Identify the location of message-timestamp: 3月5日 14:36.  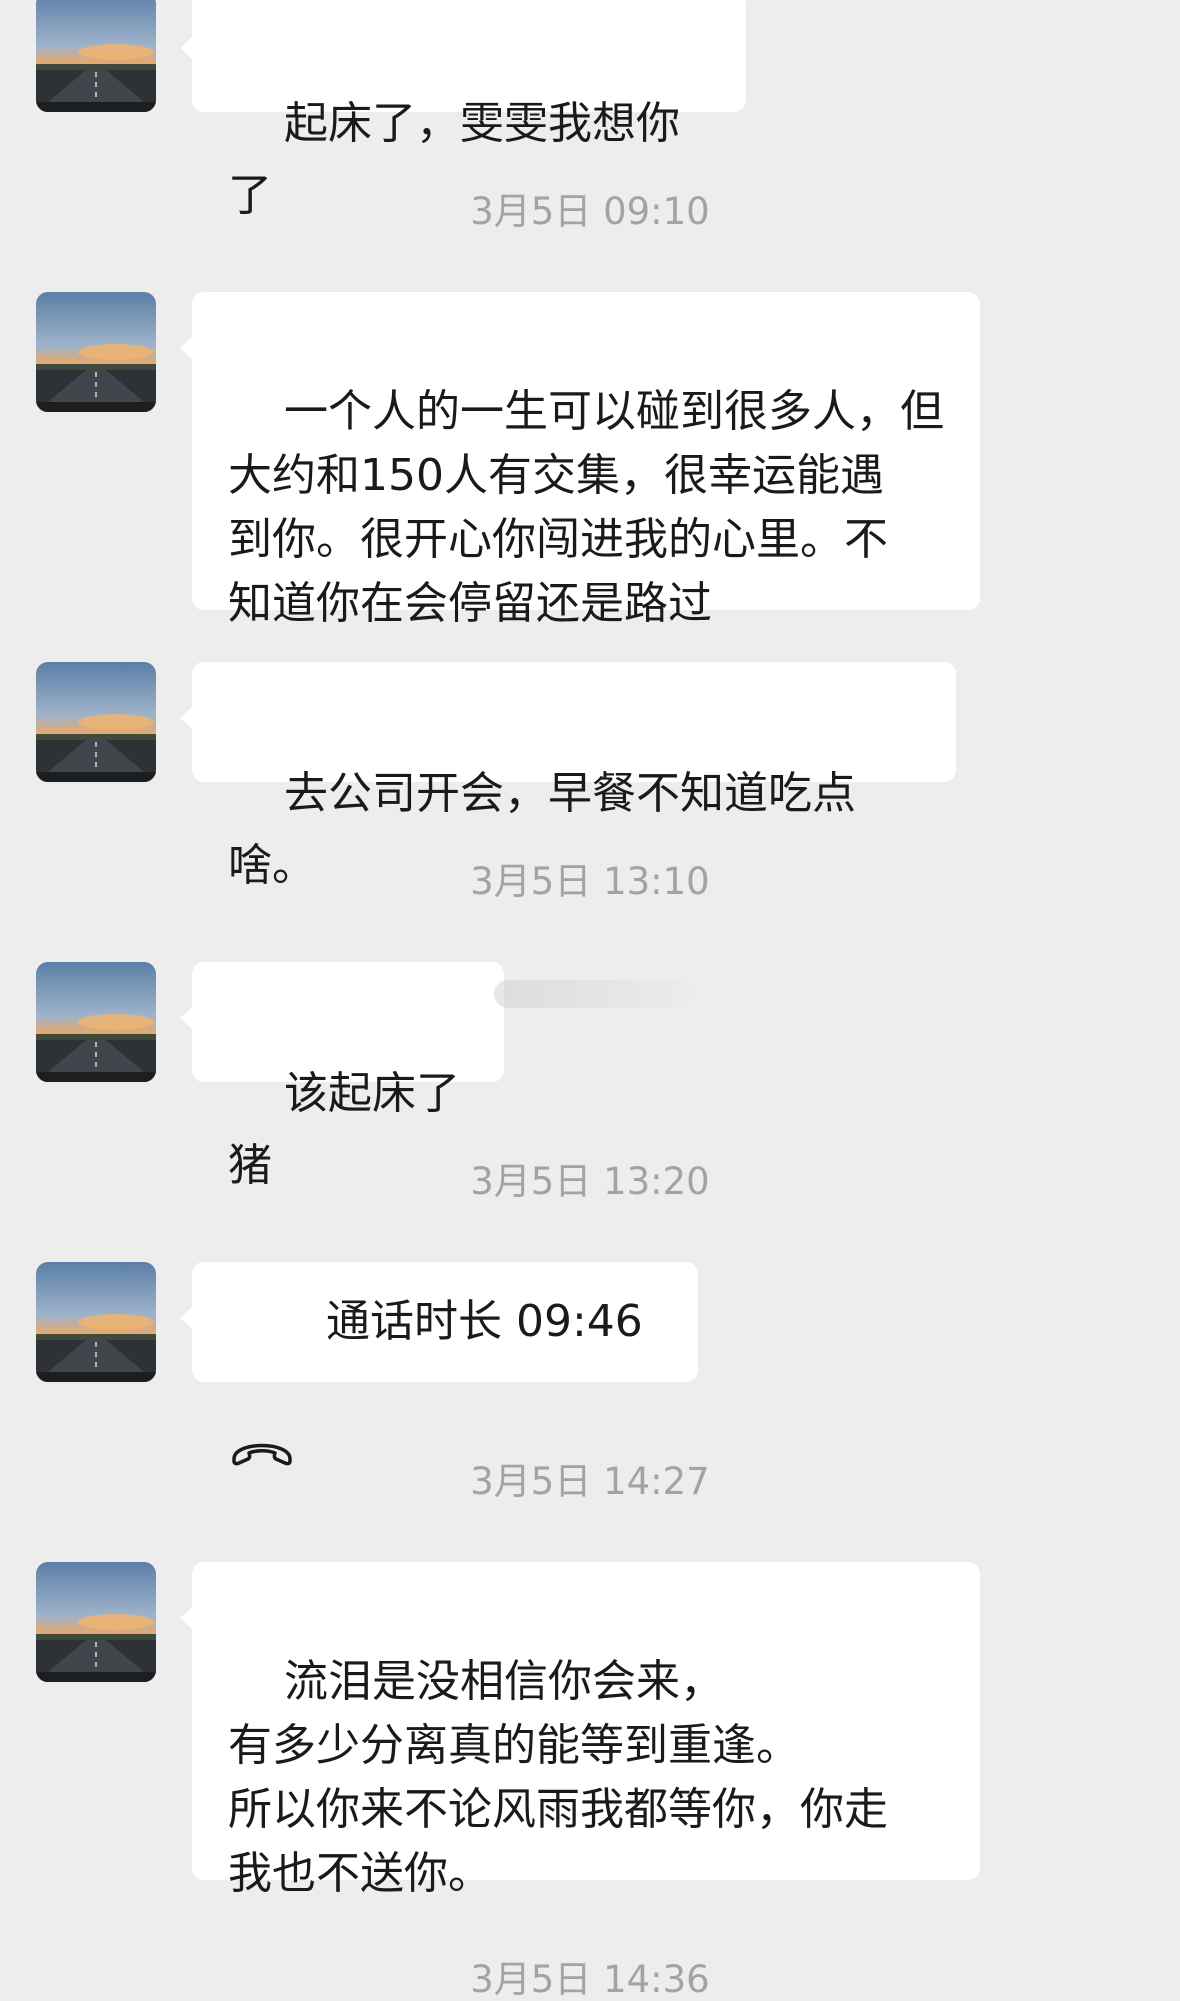
(590, 1979).